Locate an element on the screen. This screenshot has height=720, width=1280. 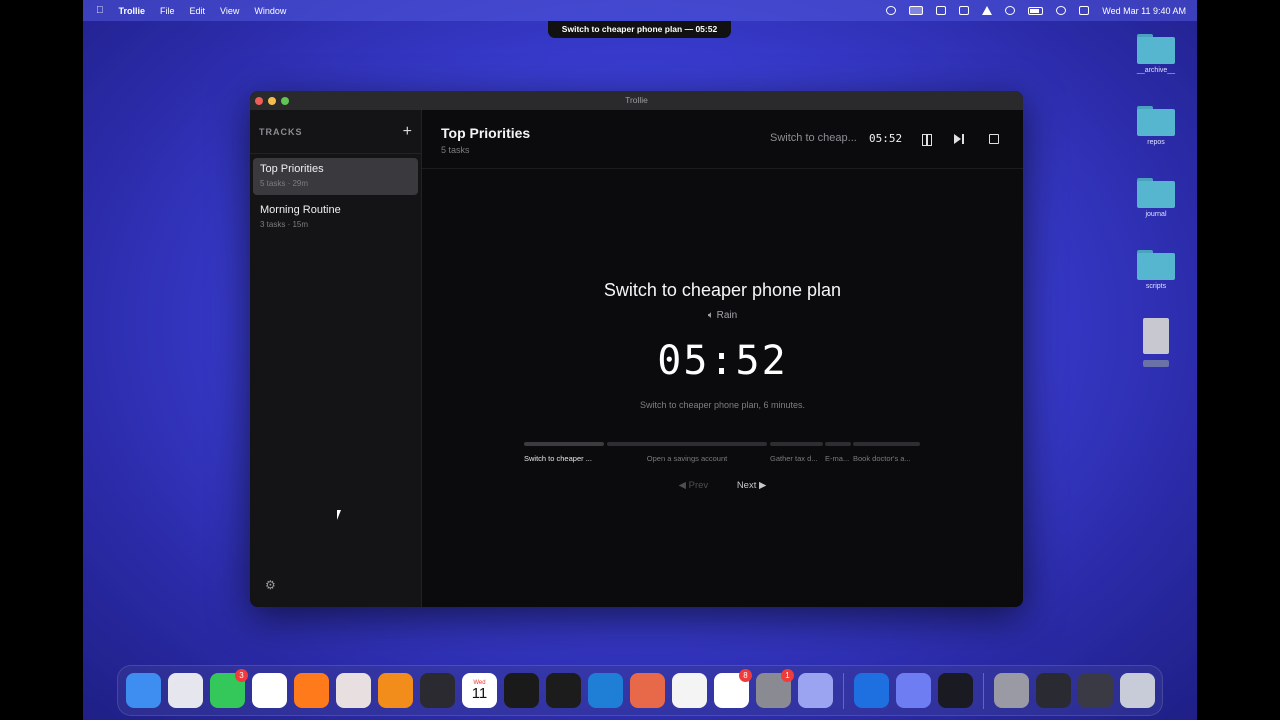
messages-icon: 3 is located at coordinates (229, 688).